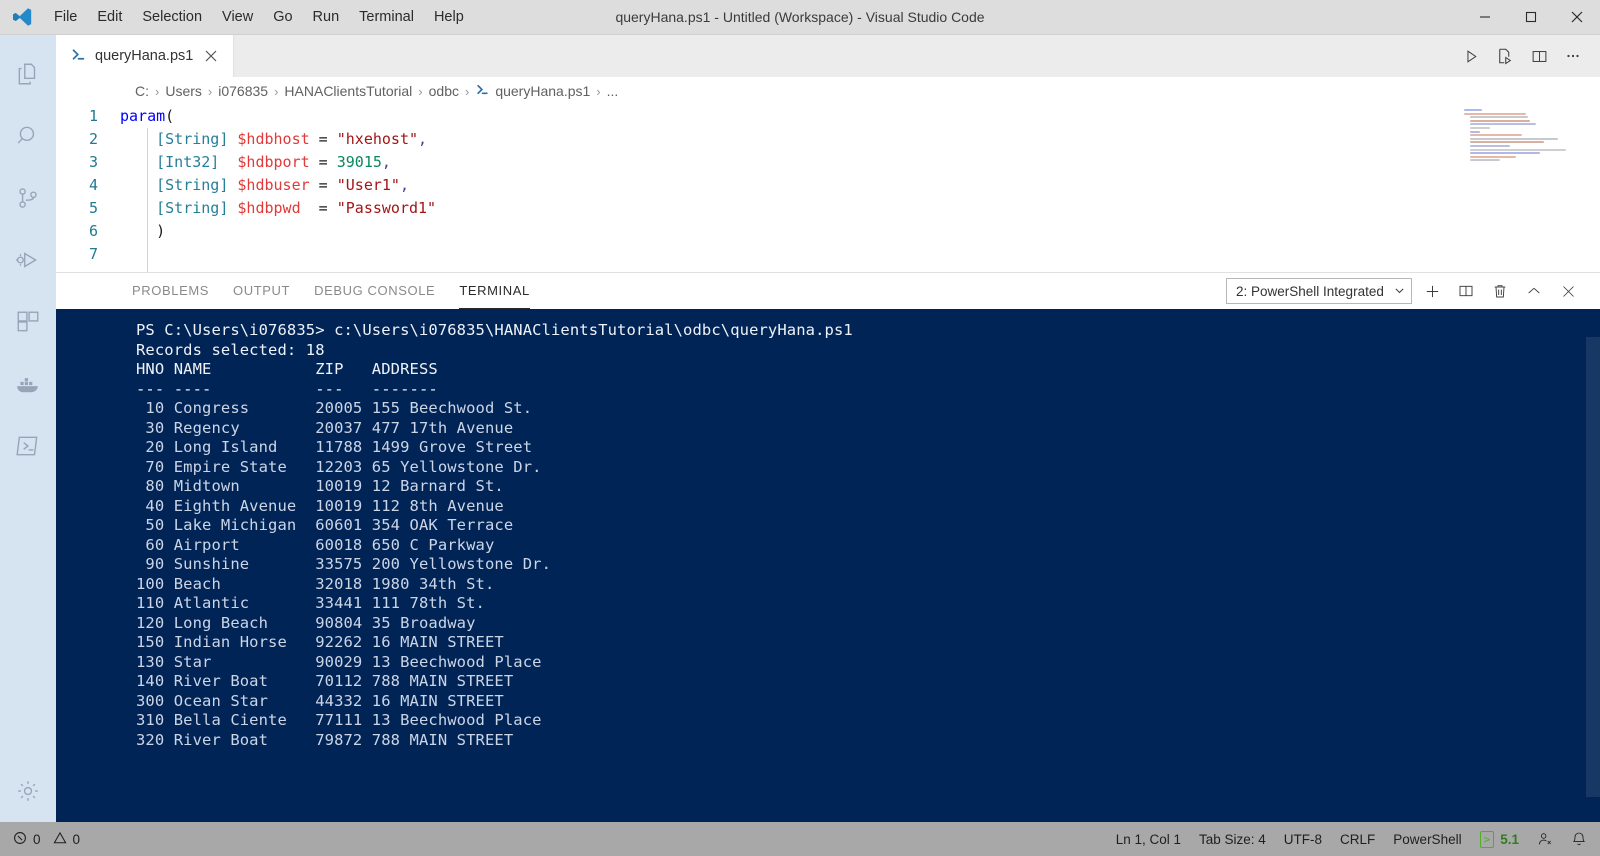  Describe the element at coordinates (1471, 56) in the screenshot. I see `play-icon` at that location.